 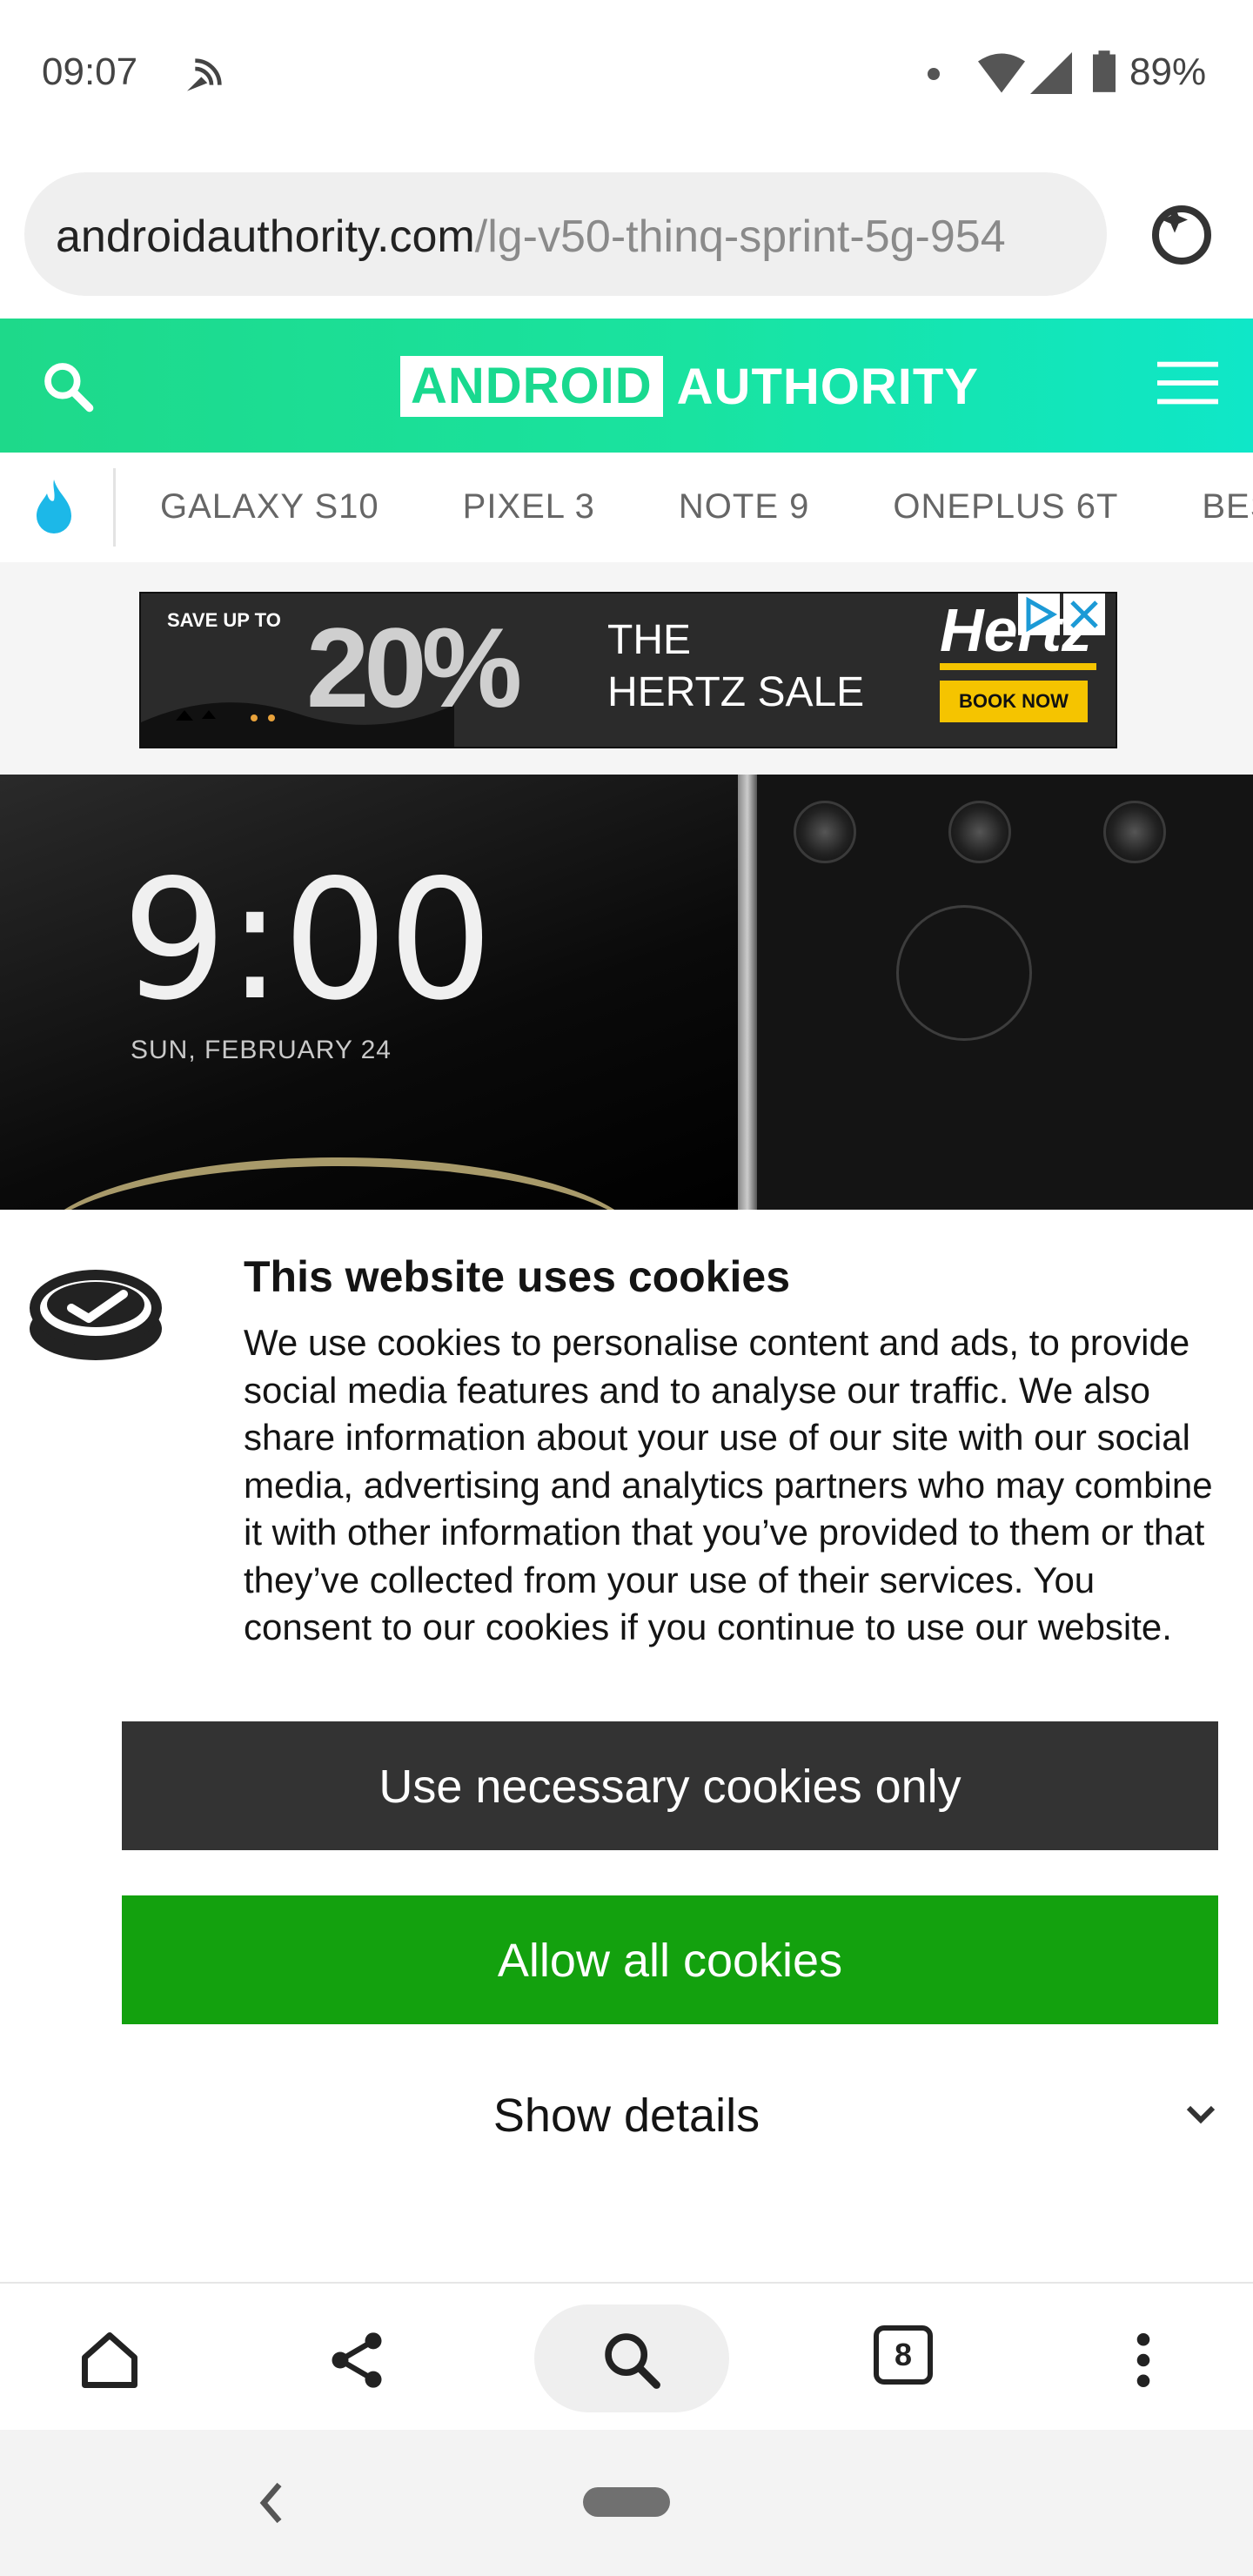 What do you see at coordinates (517, 1277) in the screenshot?
I see `cookie-title: This website uses cookies` at bounding box center [517, 1277].